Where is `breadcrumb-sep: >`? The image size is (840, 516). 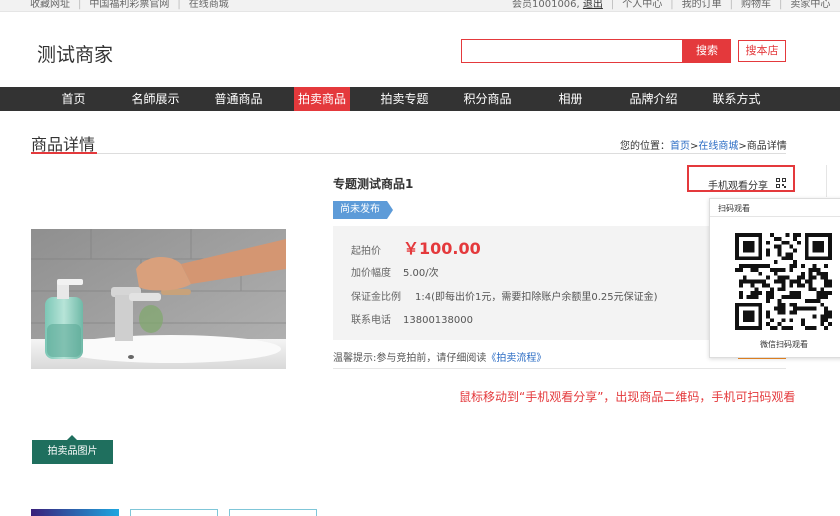
breadcrumb-sep: > is located at coordinates (742, 146).